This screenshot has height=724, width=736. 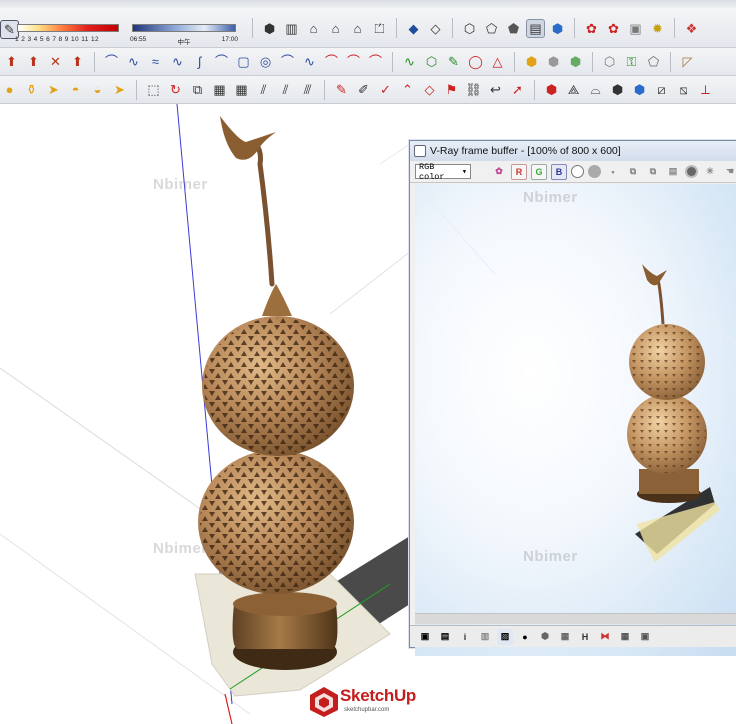 I want to click on rotate-box-icon: ⧅, so click(x=683, y=89).